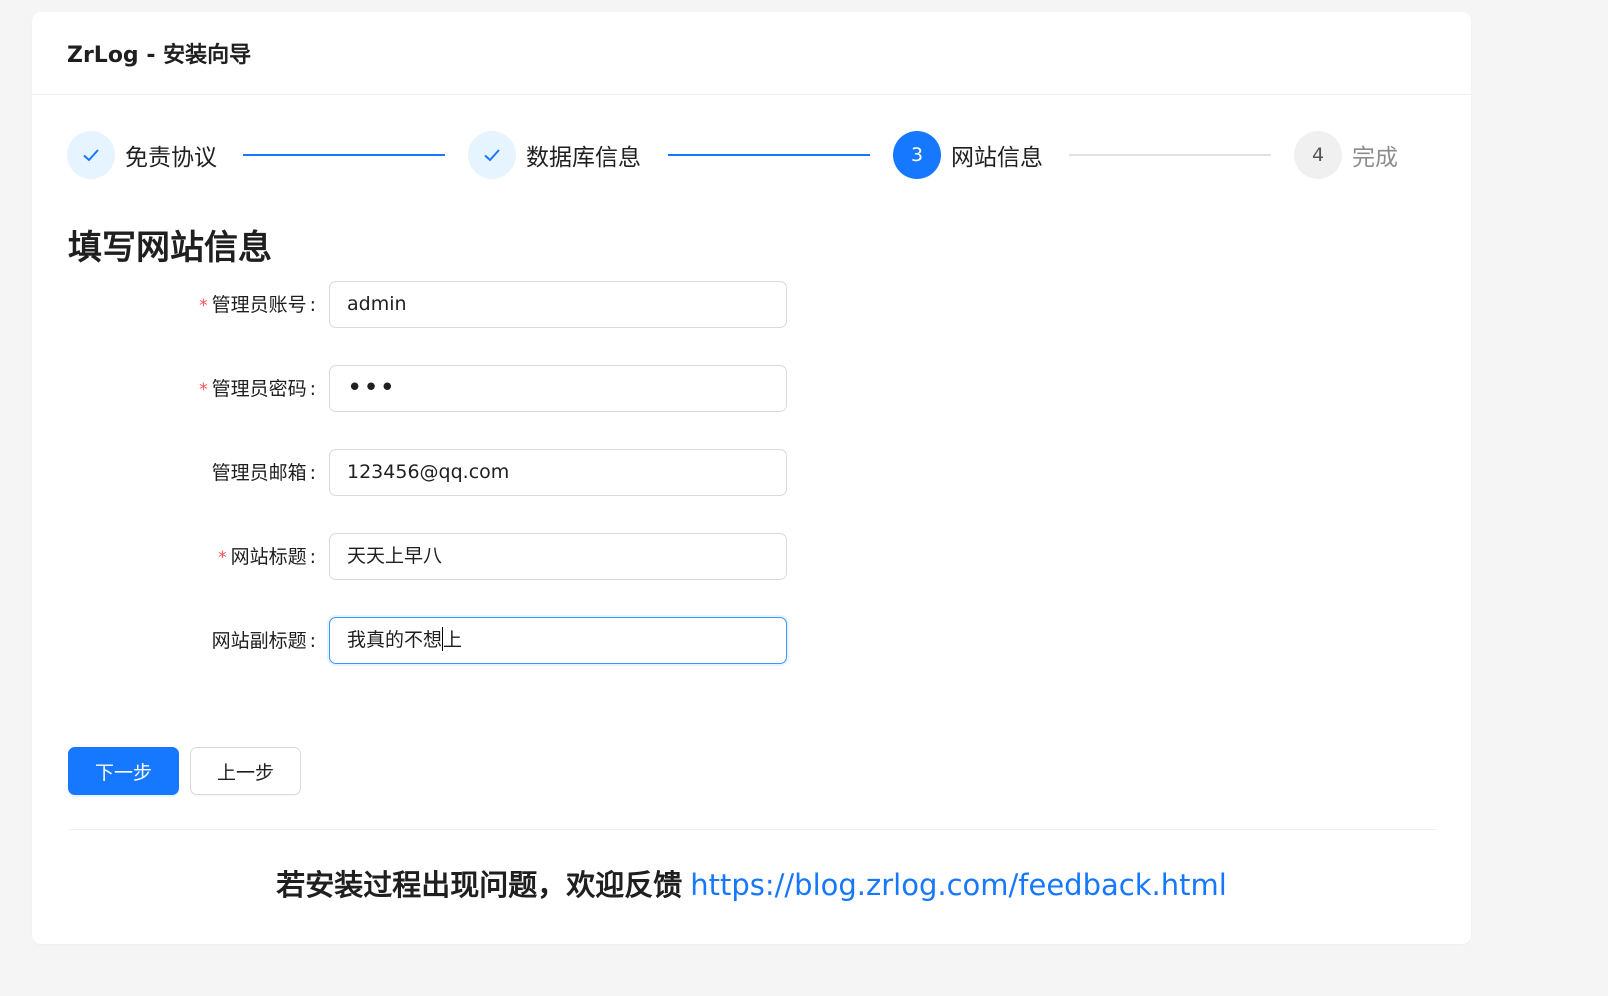 The width and height of the screenshot is (1608, 996). I want to click on form-row-admin-account: * 管理员账号: admin, so click(428, 305).